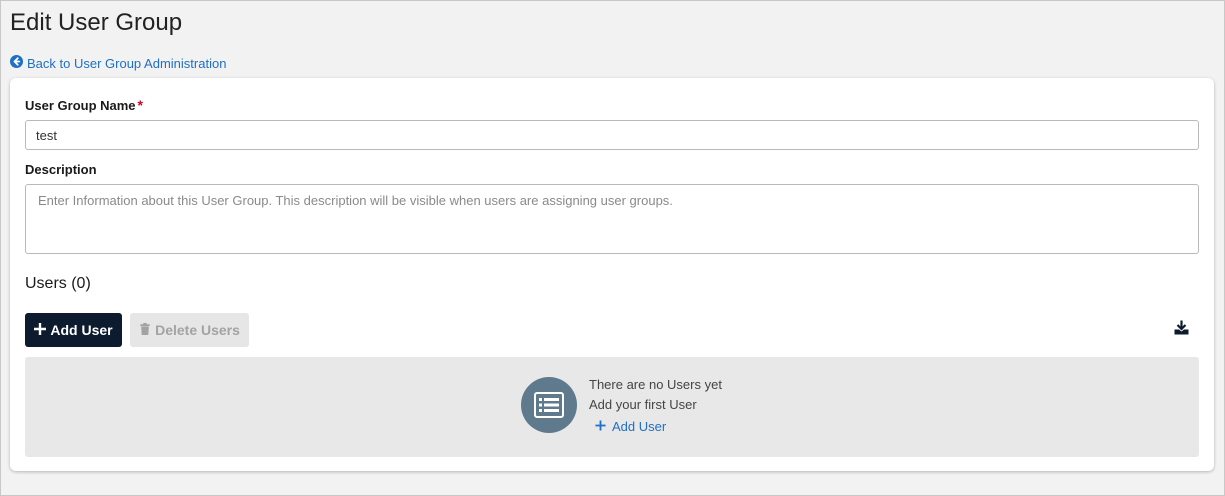  What do you see at coordinates (81, 330) in the screenshot?
I see `add-user-button-label: Add User` at bounding box center [81, 330].